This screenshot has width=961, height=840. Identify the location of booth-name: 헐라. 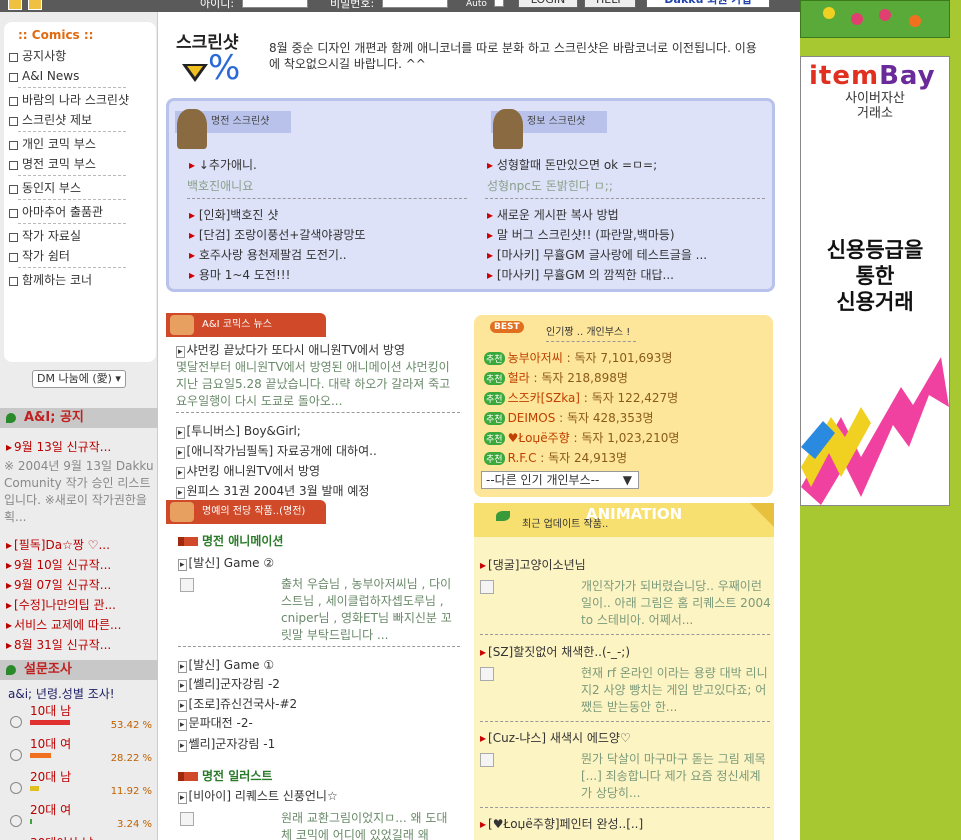
(519, 378).